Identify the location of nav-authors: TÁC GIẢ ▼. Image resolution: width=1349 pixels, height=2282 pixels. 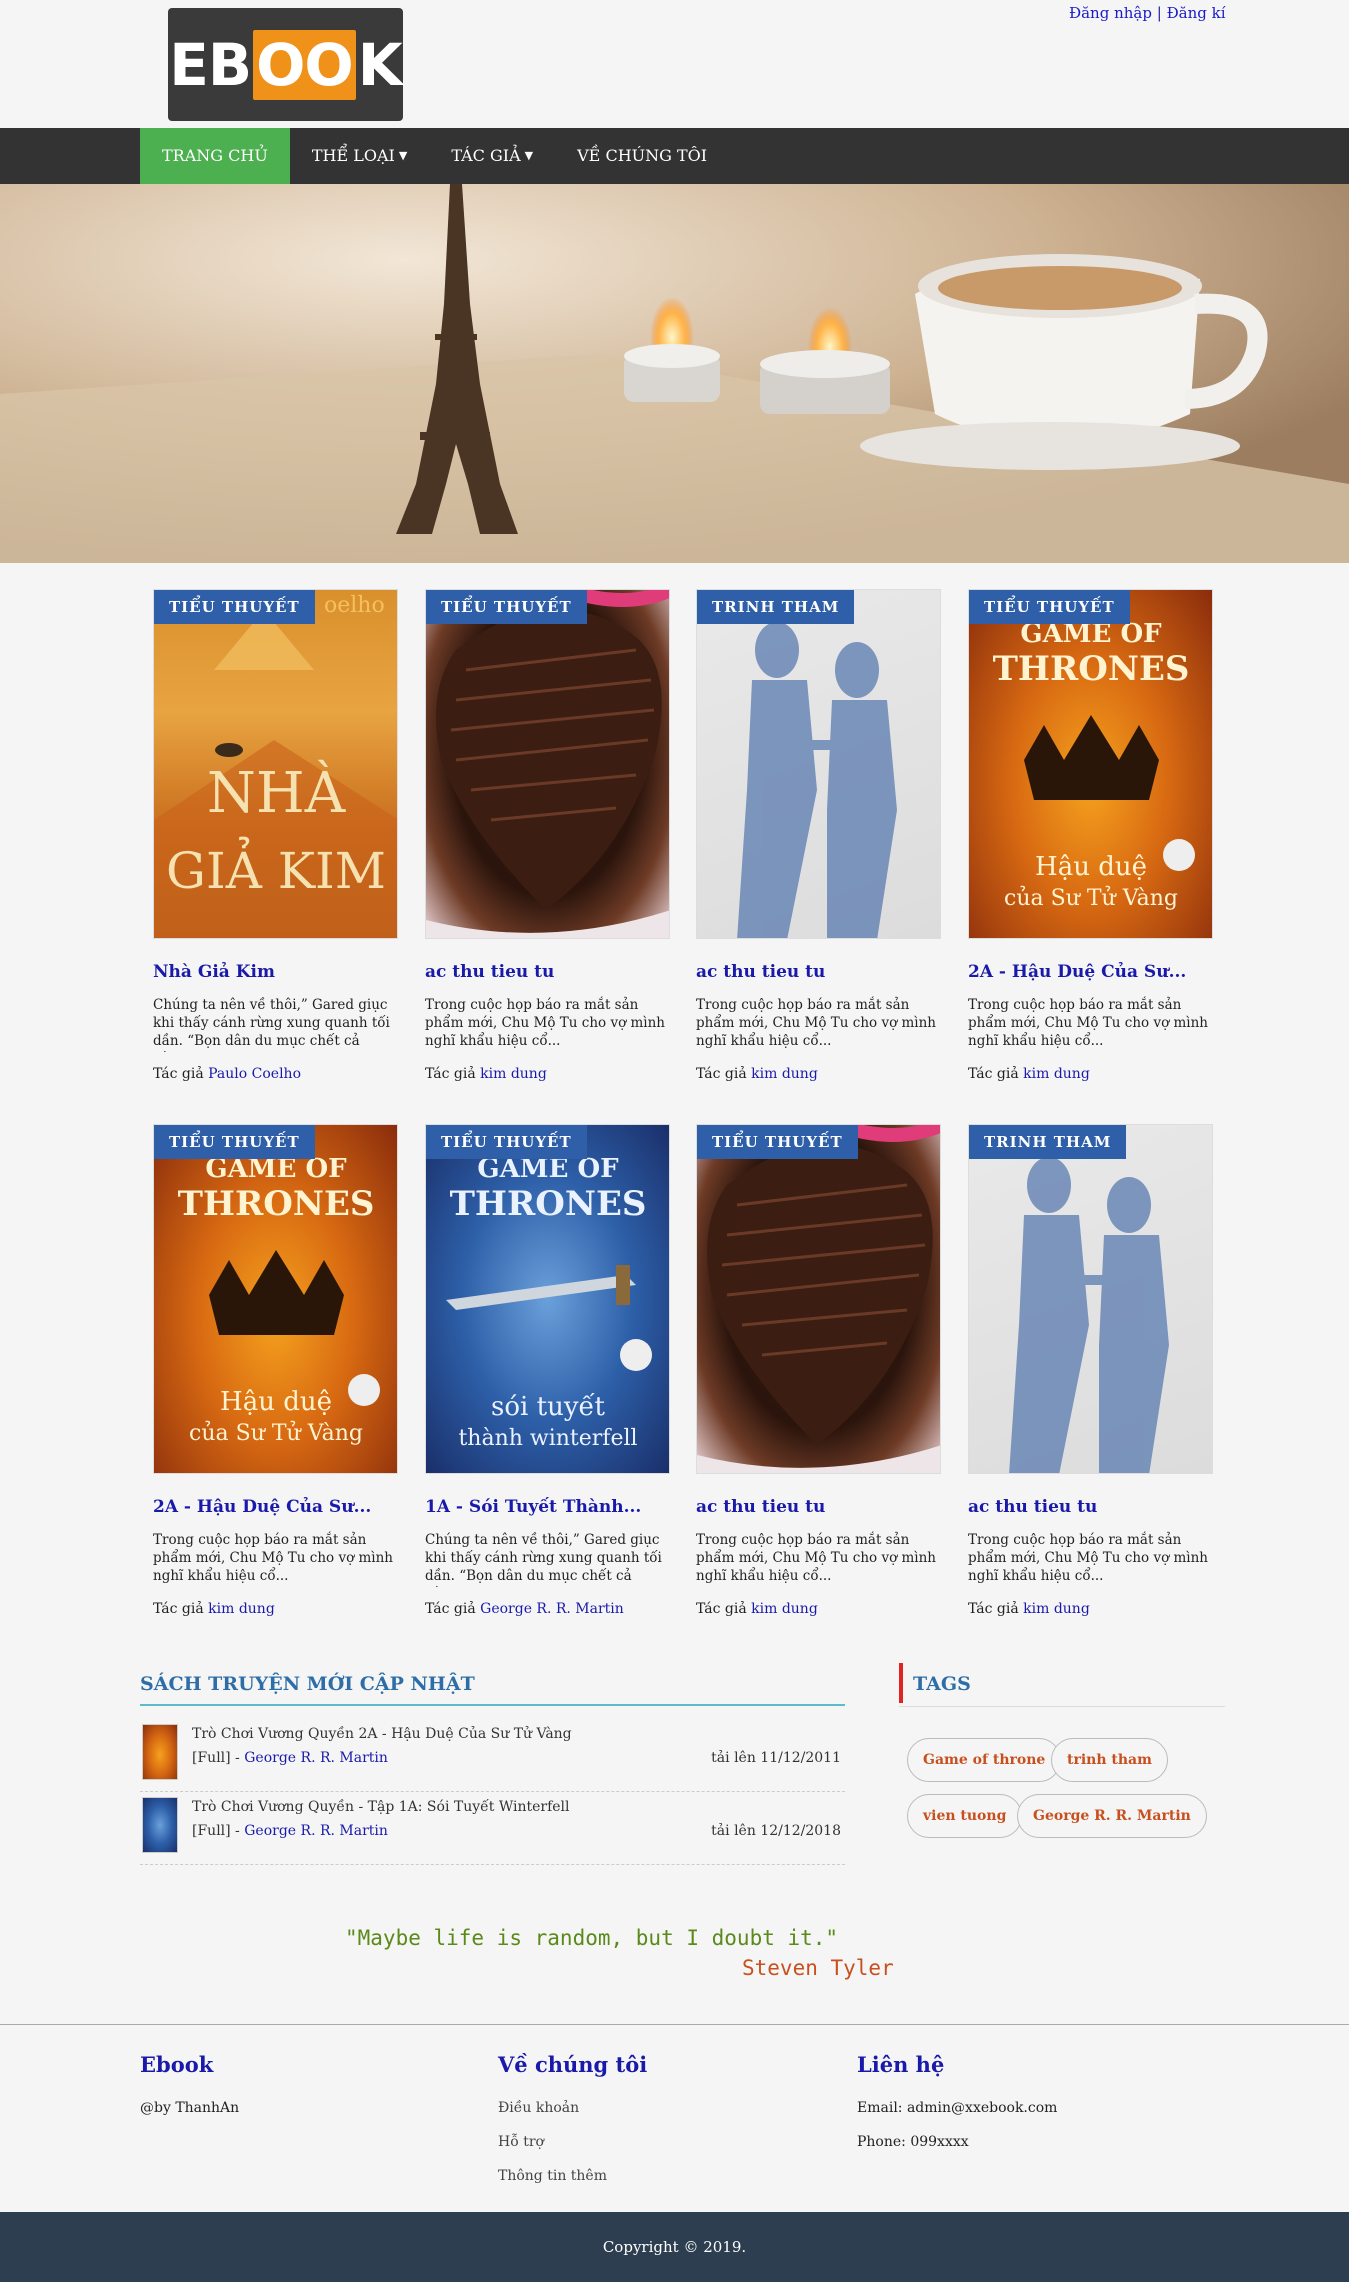
(492, 156).